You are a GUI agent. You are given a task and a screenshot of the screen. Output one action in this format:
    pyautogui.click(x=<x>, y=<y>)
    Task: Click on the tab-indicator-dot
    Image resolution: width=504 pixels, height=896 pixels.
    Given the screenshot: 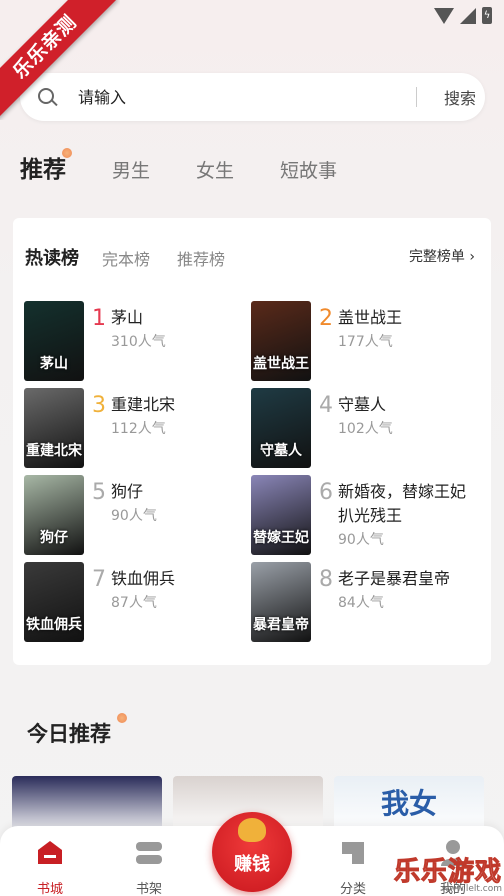 What is the action you would take?
    pyautogui.click(x=67, y=153)
    